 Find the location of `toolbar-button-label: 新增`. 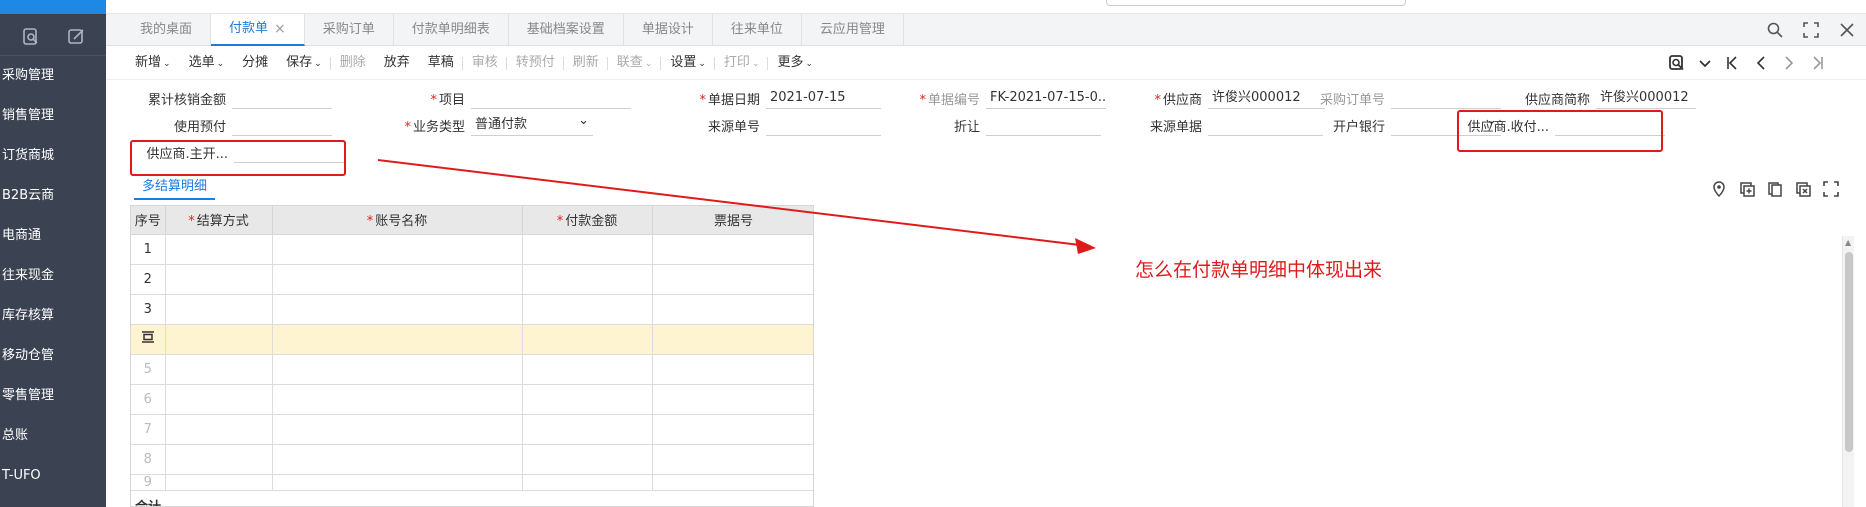

toolbar-button-label: 新增 is located at coordinates (148, 62).